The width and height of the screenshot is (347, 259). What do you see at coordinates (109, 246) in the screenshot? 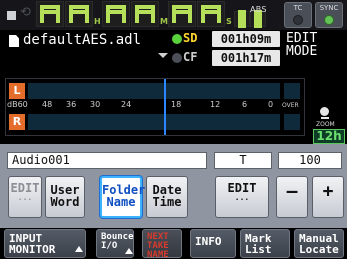
I see `button-label: I/O` at bounding box center [109, 246].